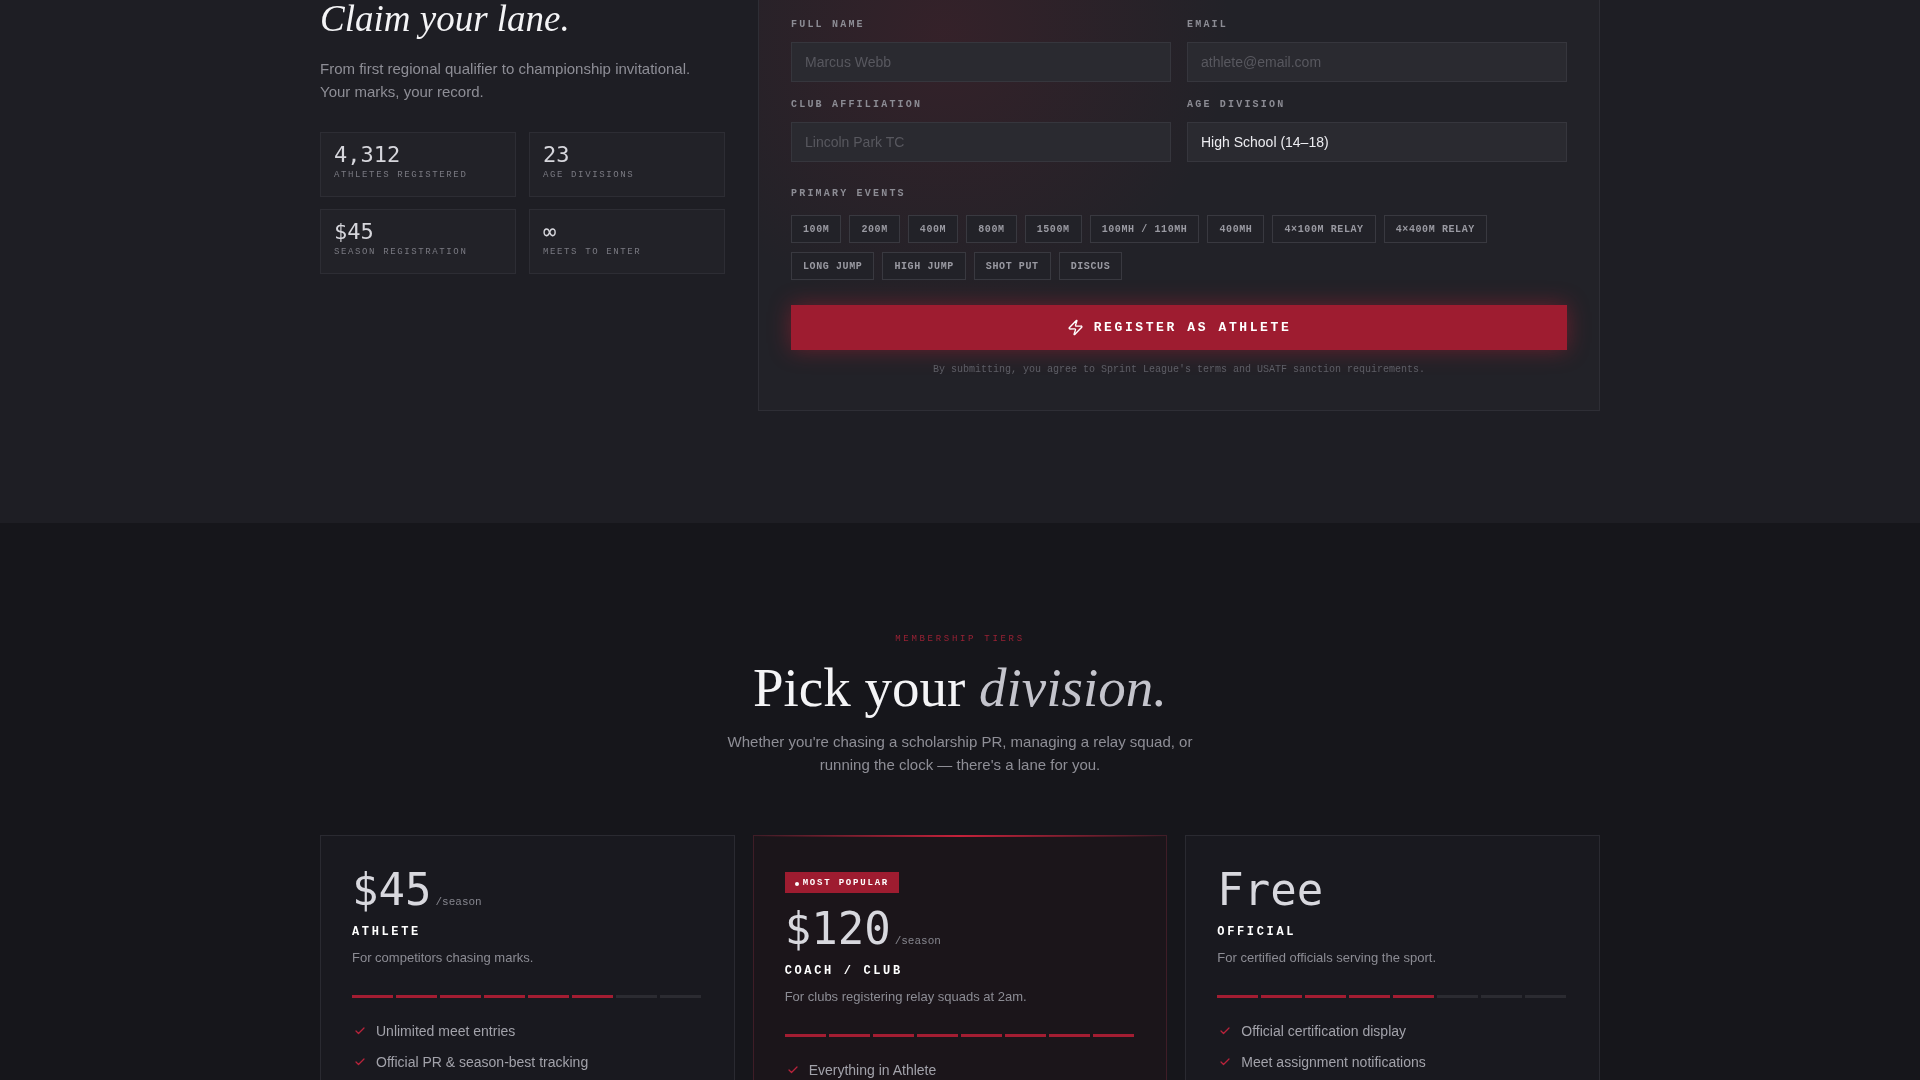 The image size is (1920, 1080). Describe the element at coordinates (443, 958) in the screenshot. I see `tier-description: For competitors chasing marks.` at that location.